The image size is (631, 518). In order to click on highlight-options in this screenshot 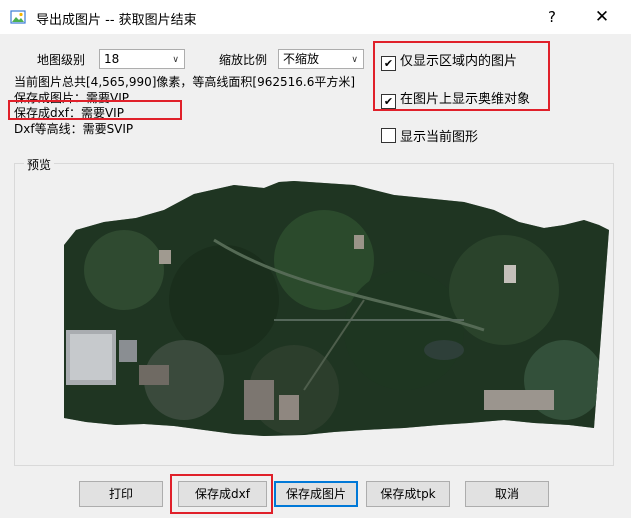, I will do `click(461, 76)`.